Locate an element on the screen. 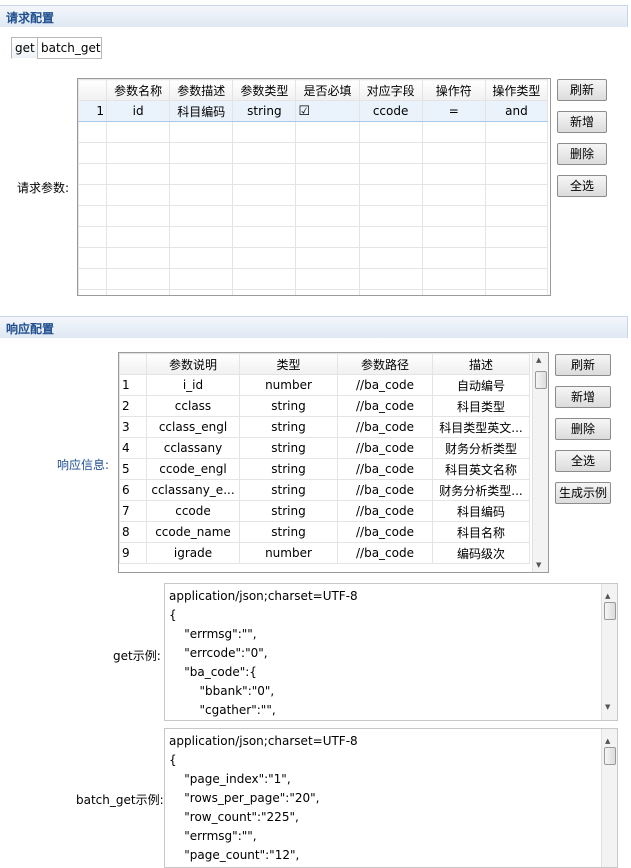 The width and height of the screenshot is (631, 868). column-header: 参数名称 is located at coordinates (138, 90).